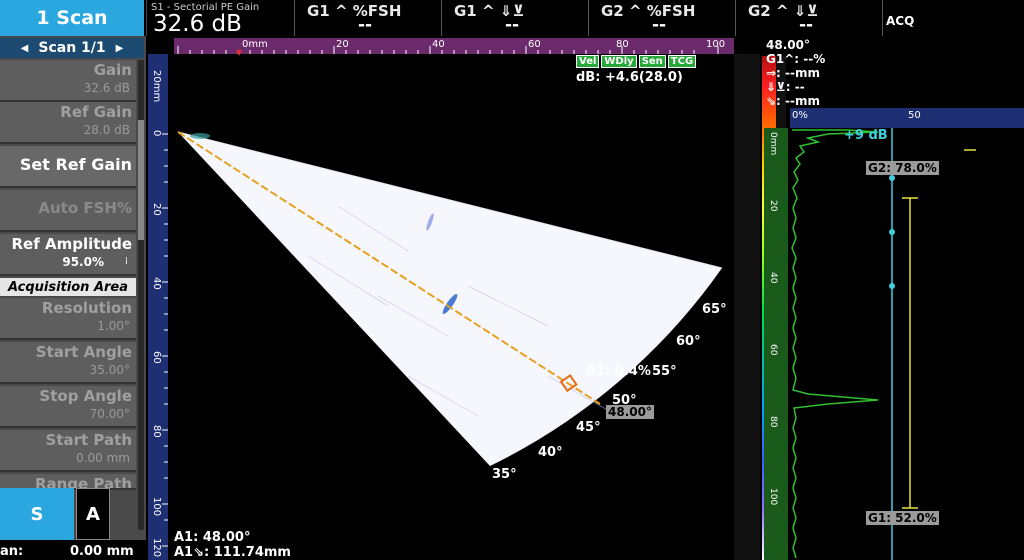 This screenshot has height=560, width=1024. Describe the element at coordinates (629, 77) in the screenshot. I see `db-readout: dB: +4.6(28.0)` at that location.